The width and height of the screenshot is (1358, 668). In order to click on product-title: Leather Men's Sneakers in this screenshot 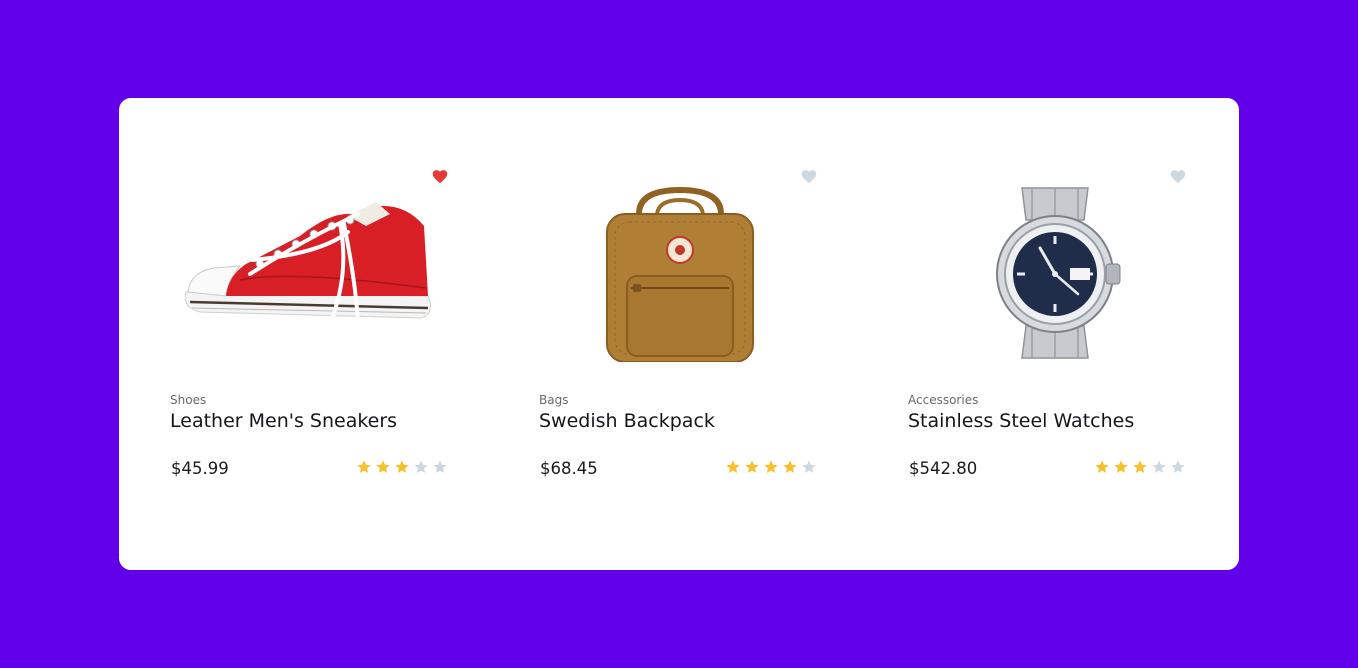, I will do `click(283, 421)`.